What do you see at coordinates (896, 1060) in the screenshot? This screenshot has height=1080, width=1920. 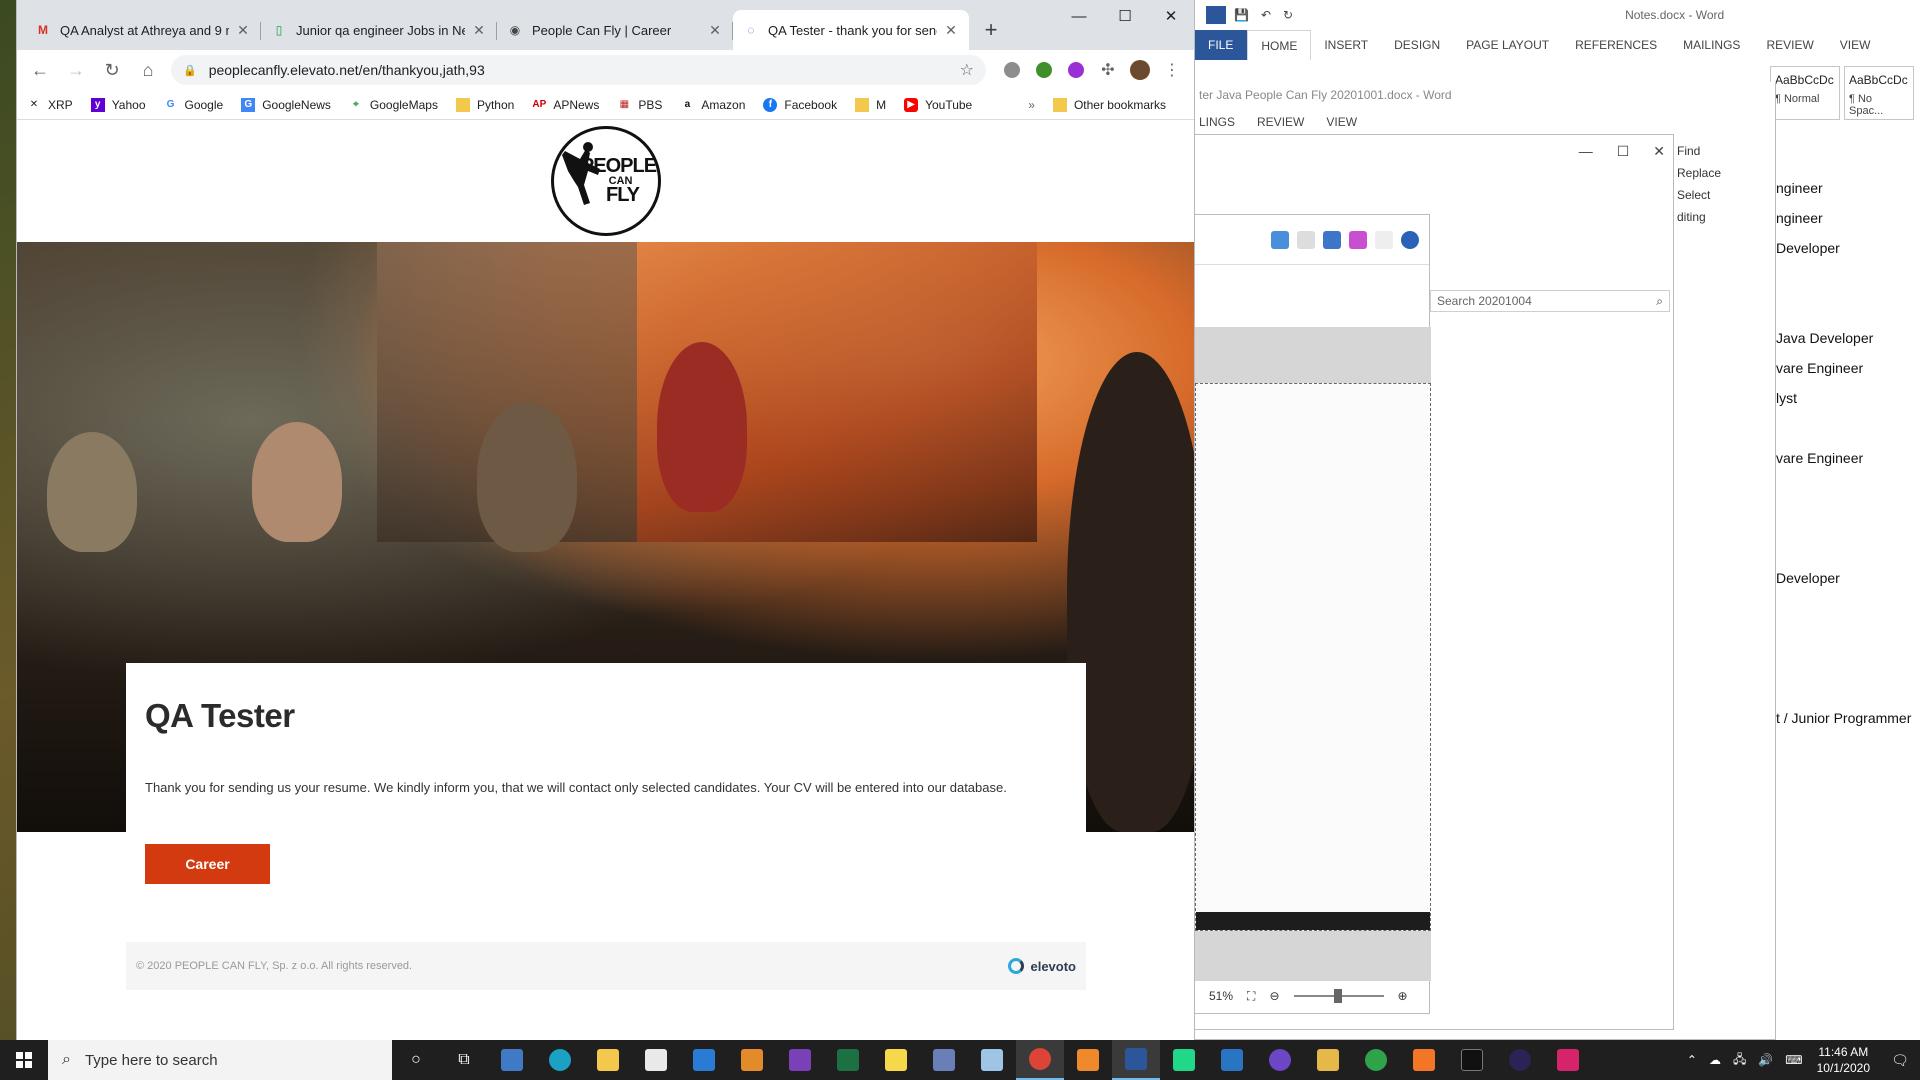 I see `sticky-notes-icon` at bounding box center [896, 1060].